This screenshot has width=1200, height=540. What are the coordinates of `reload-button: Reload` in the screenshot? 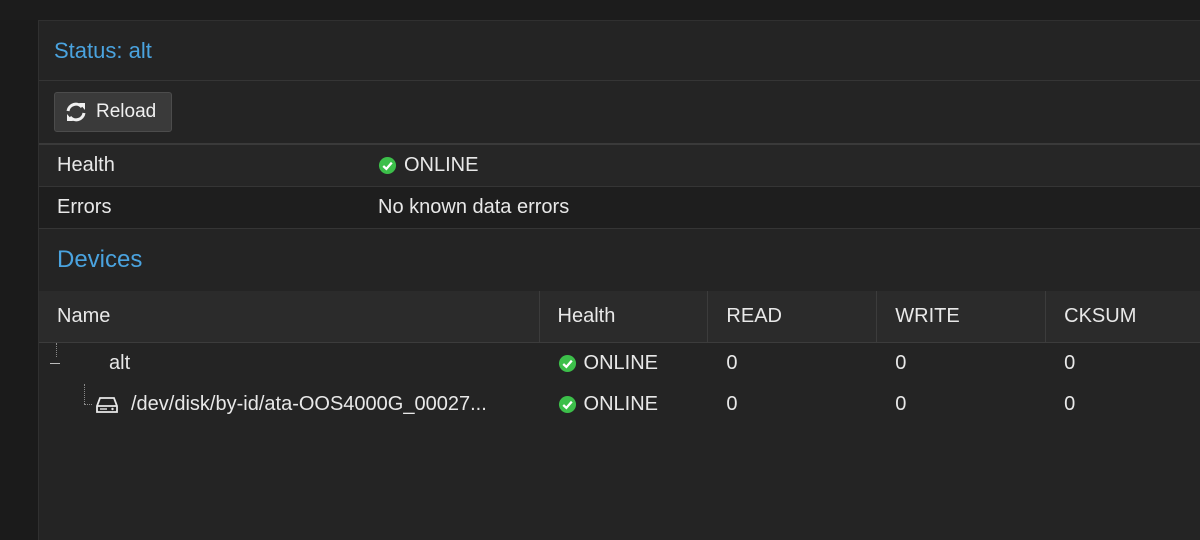 It's located at (113, 112).